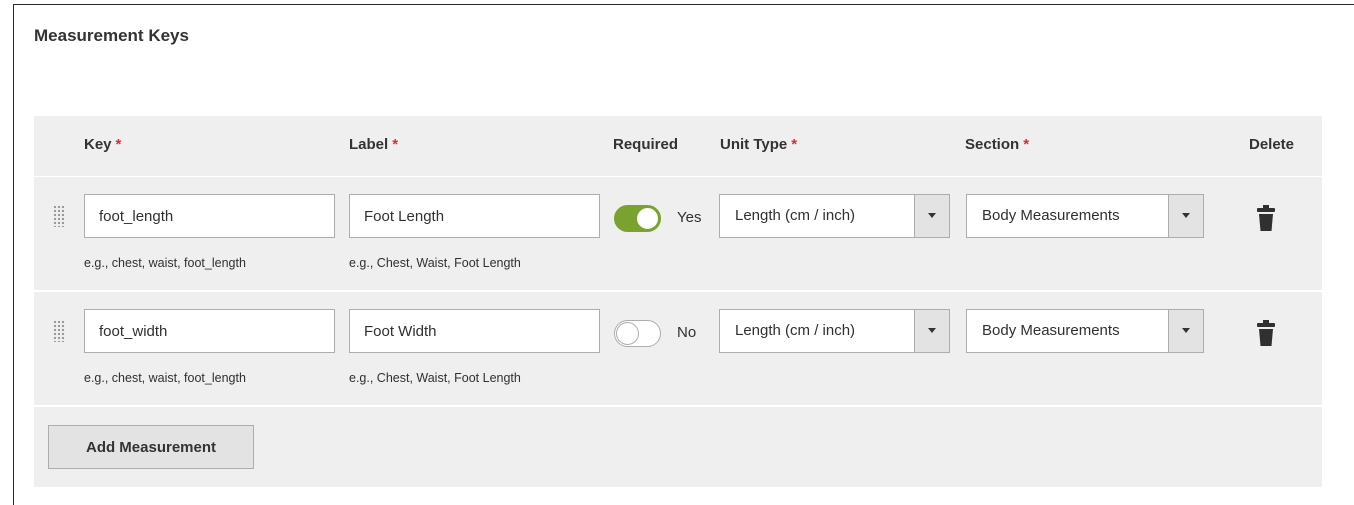  What do you see at coordinates (374, 144) in the screenshot?
I see `header-label: Label *` at bounding box center [374, 144].